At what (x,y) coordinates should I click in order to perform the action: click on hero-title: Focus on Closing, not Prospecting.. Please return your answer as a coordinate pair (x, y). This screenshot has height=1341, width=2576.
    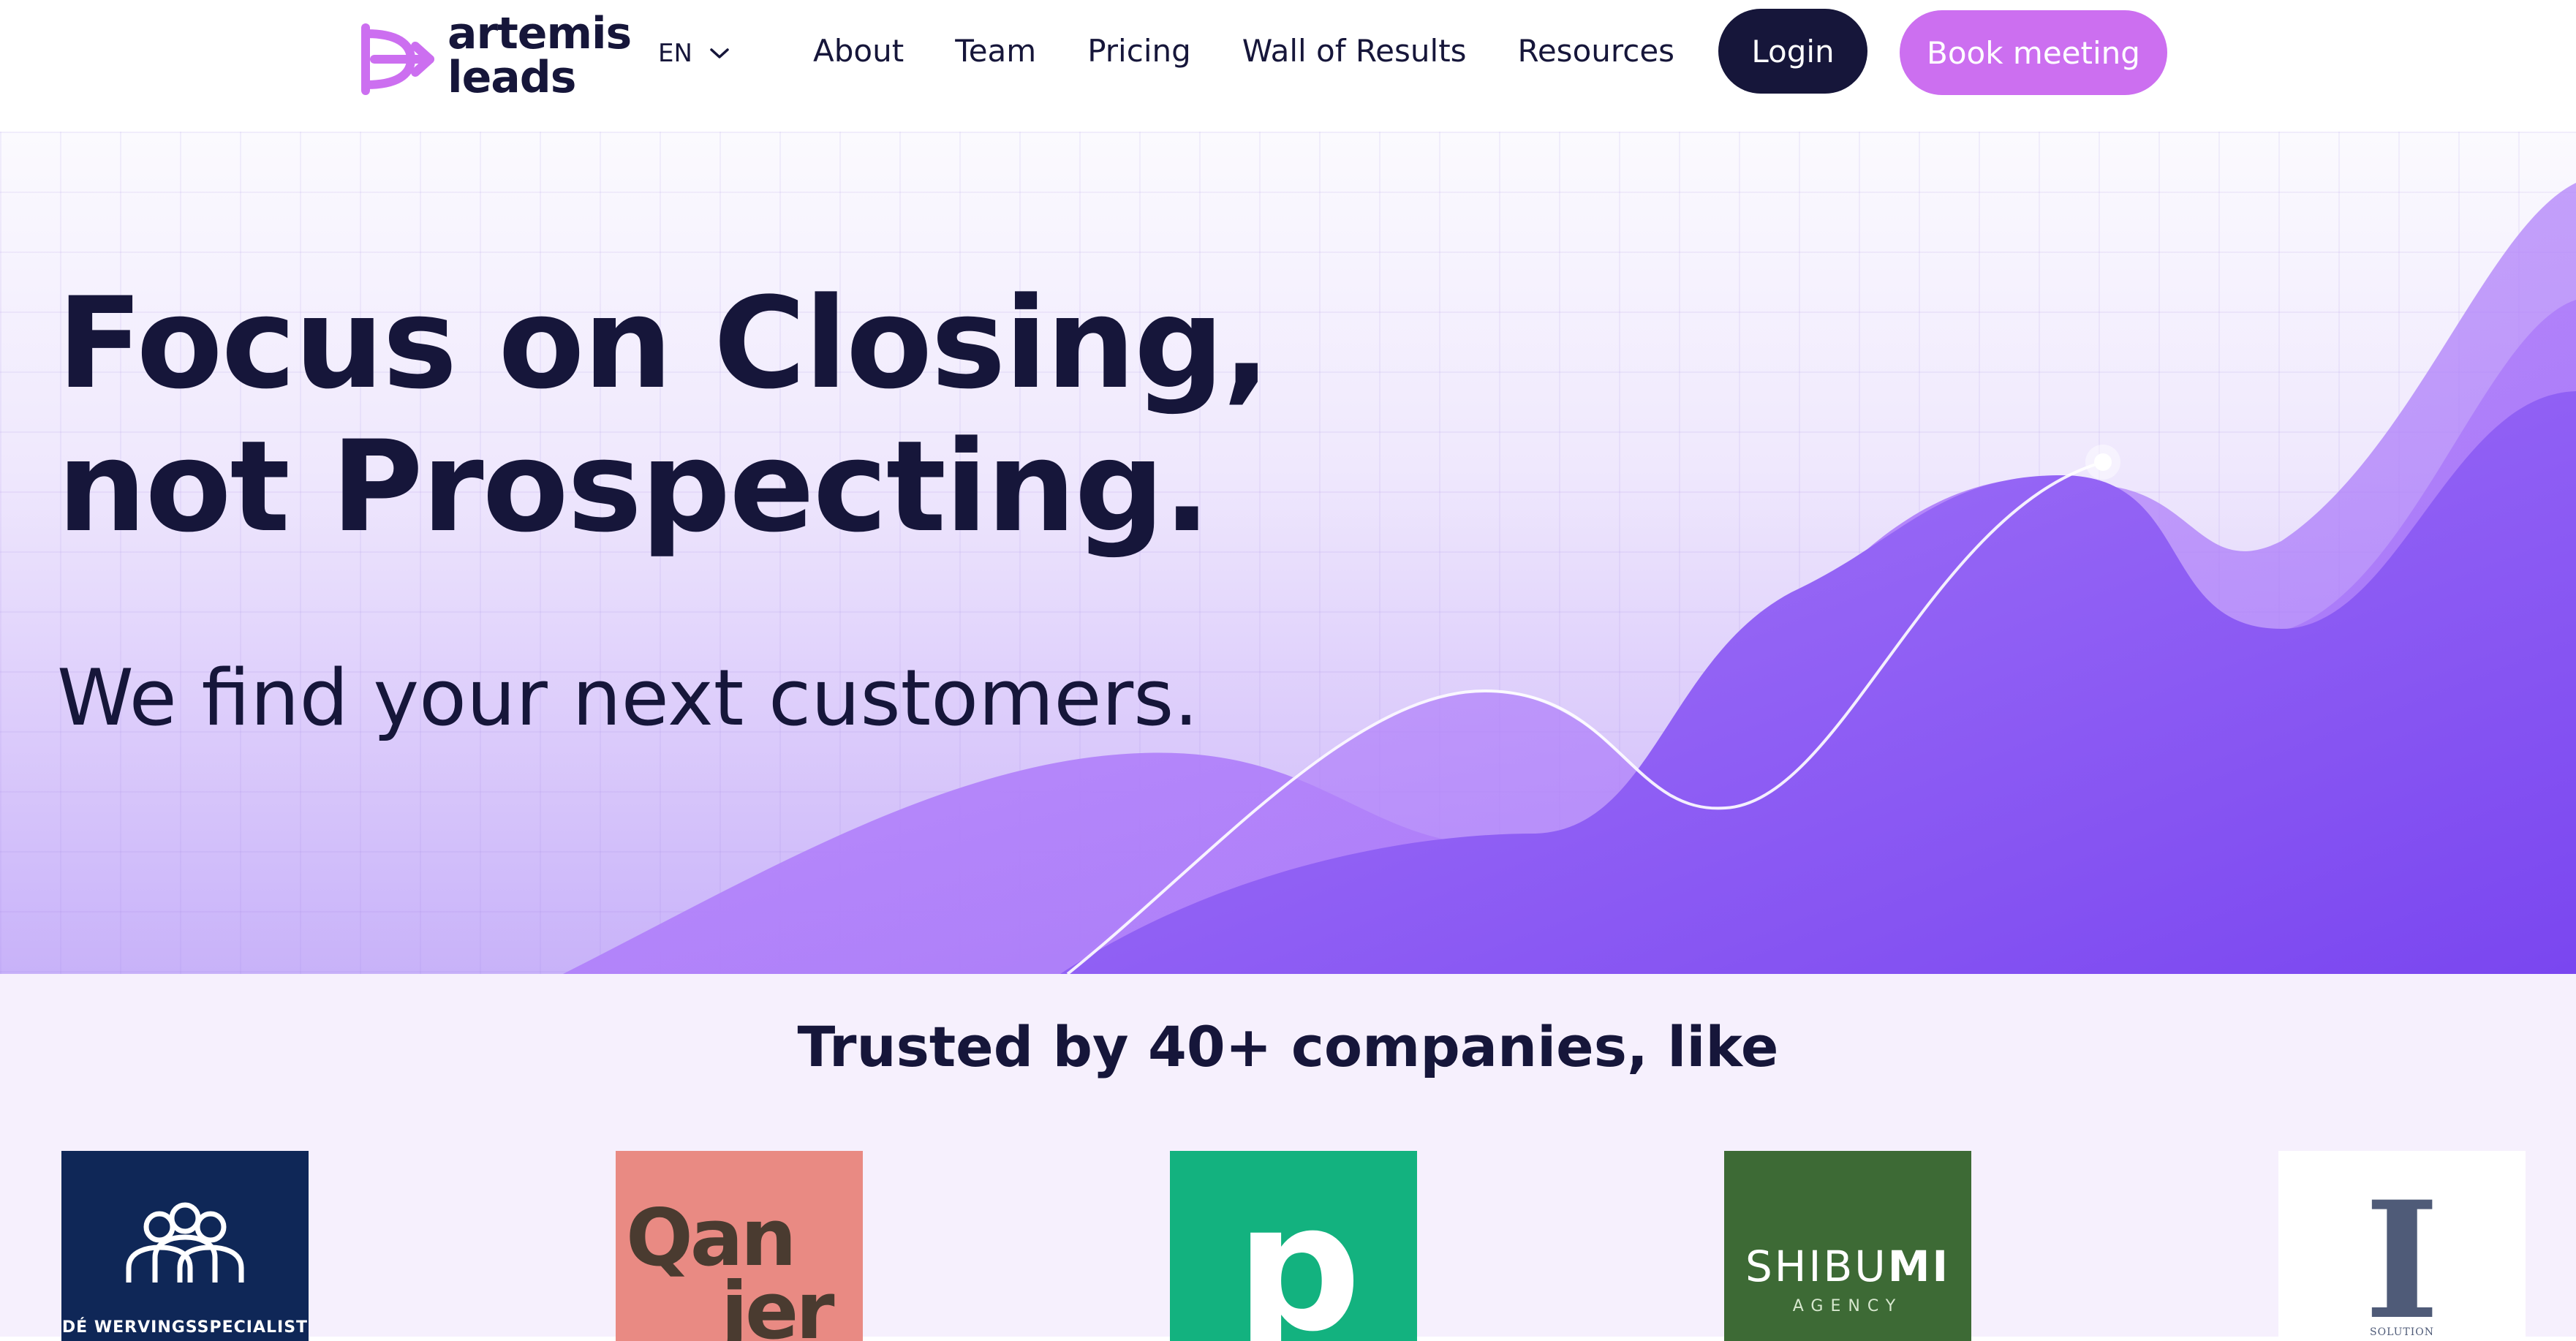
    Looking at the image, I should click on (751, 416).